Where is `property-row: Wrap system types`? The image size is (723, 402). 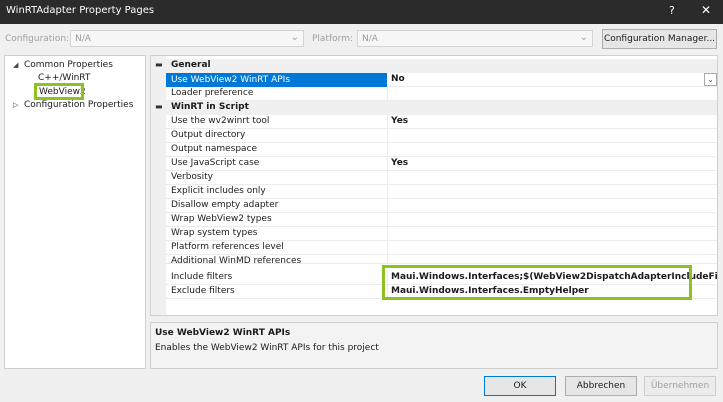 property-row: Wrap system types is located at coordinates (441, 234).